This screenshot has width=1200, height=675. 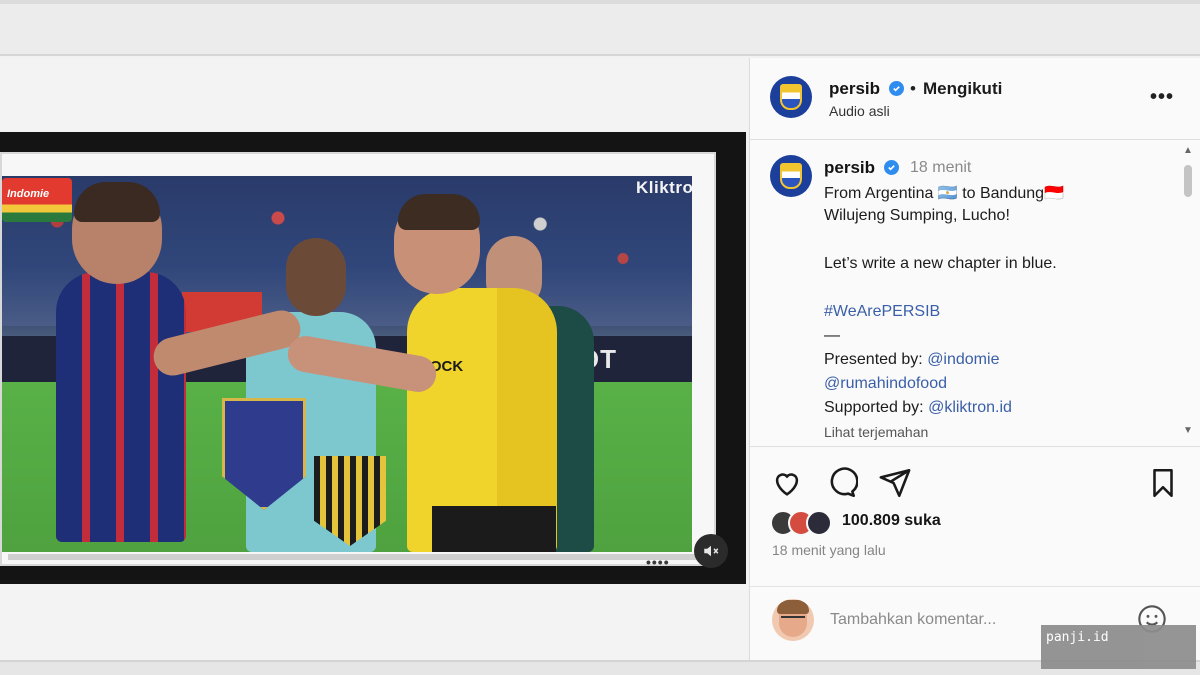 I want to click on supported-by-line: Supported by: @kliktron.id, so click(x=918, y=408).